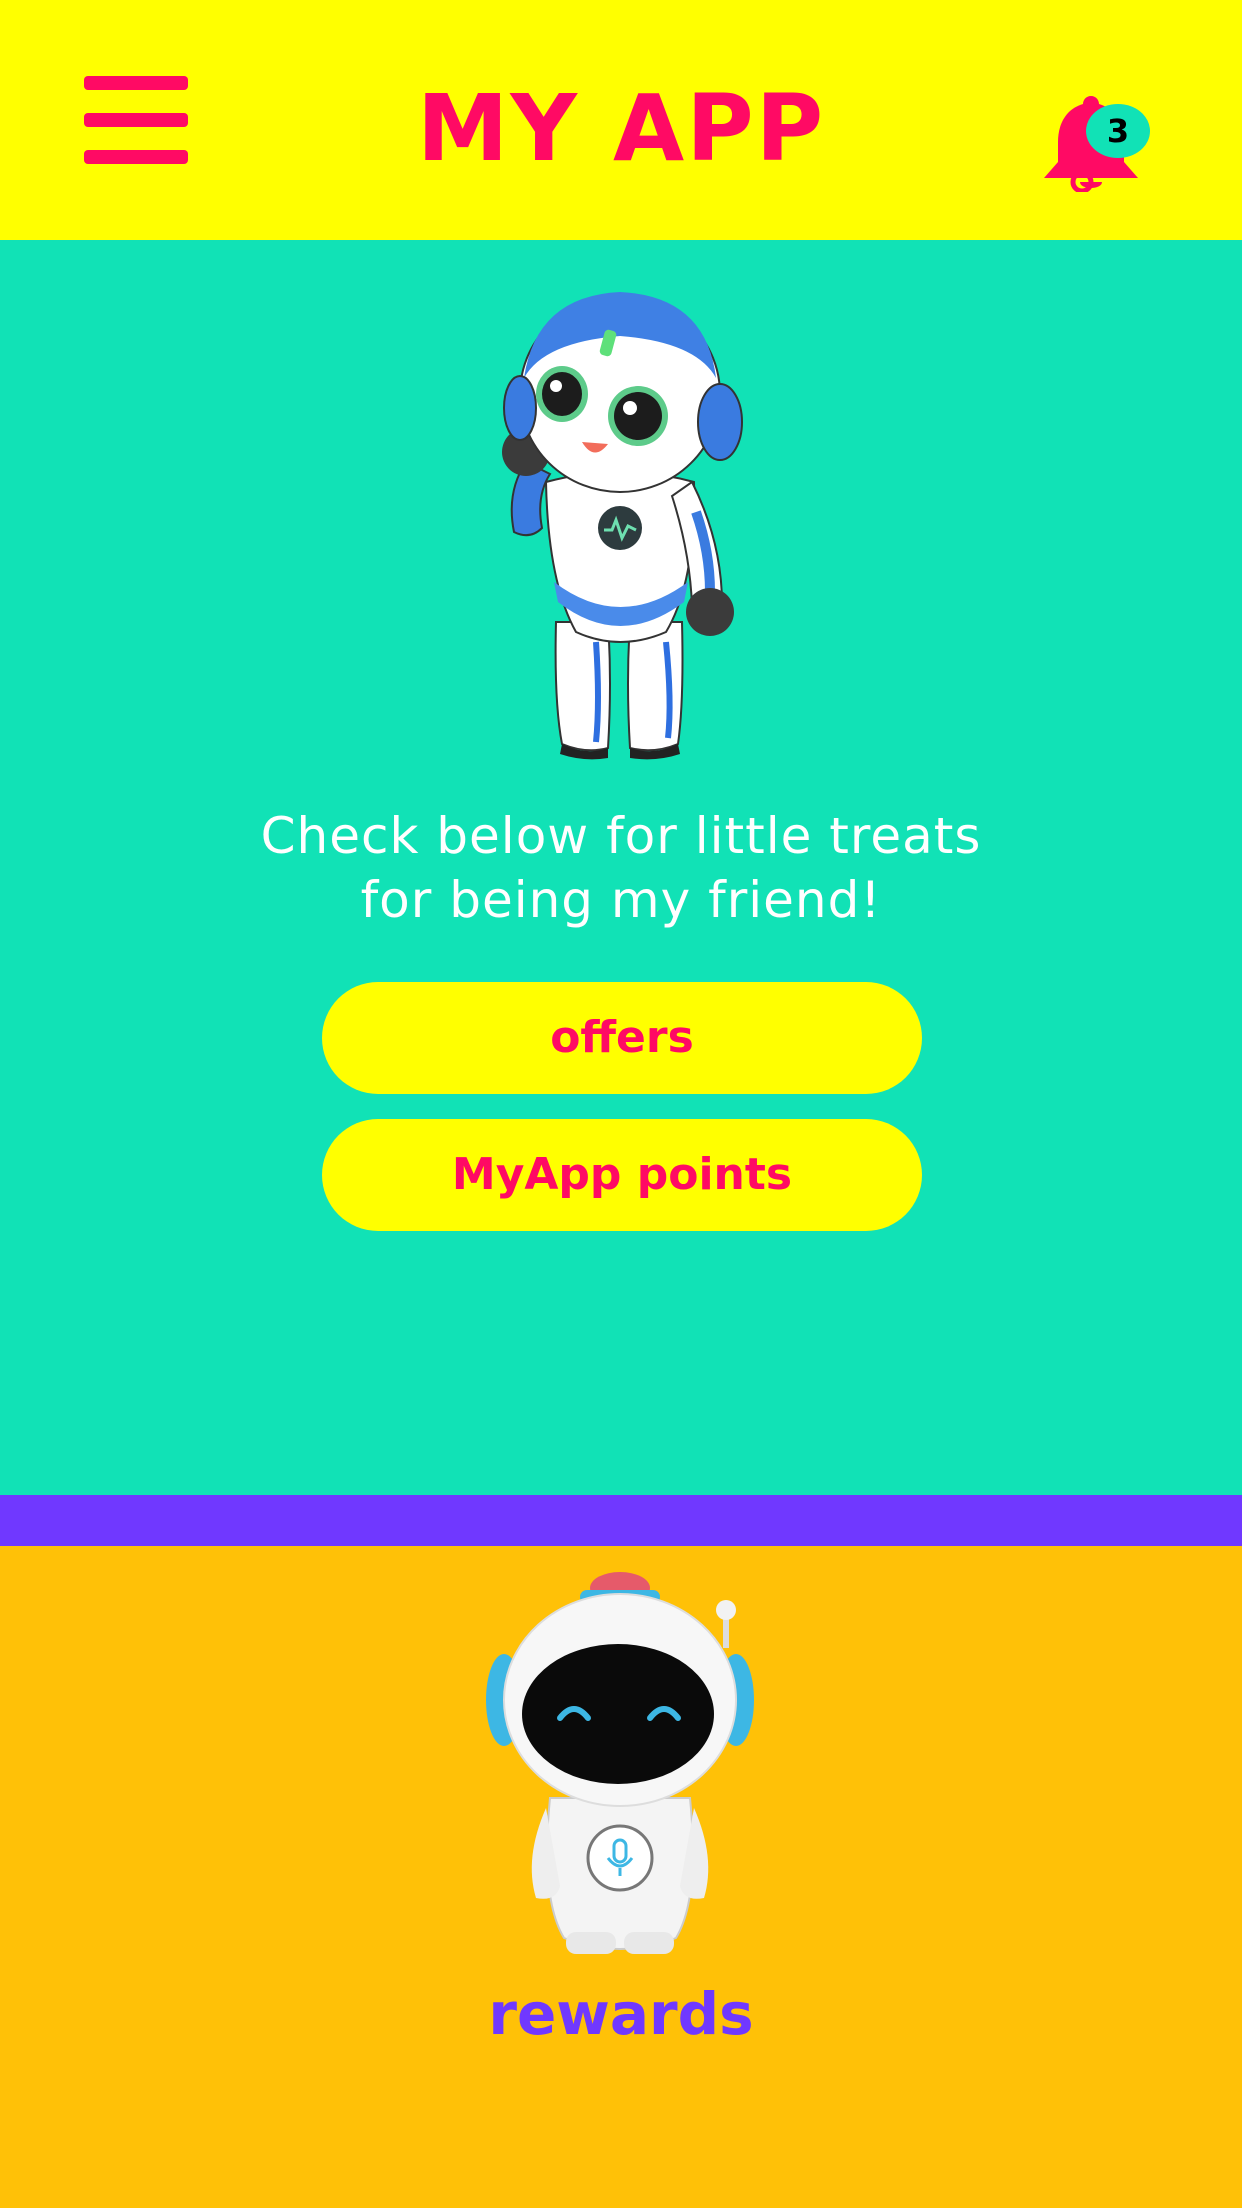  I want to click on offers-button: offers, so click(622, 1038).